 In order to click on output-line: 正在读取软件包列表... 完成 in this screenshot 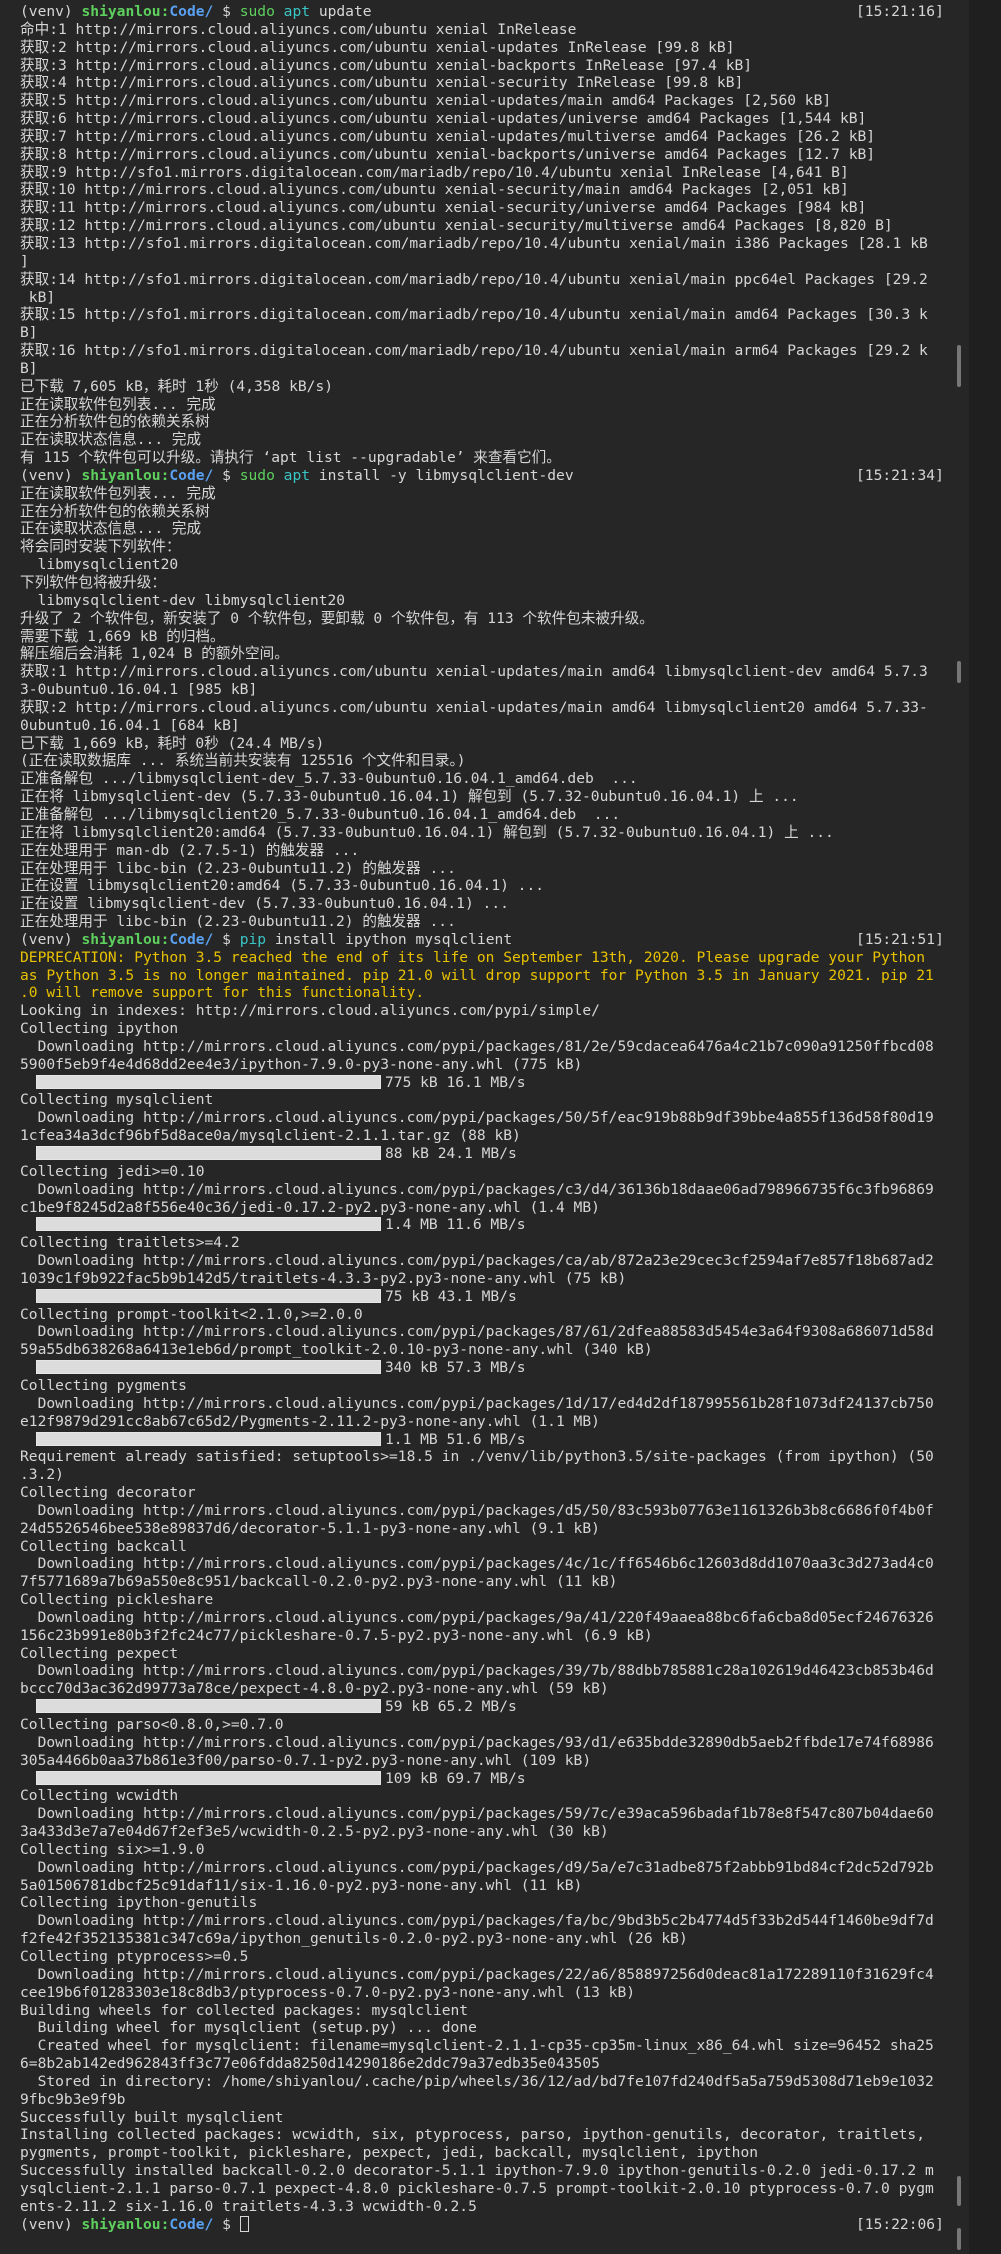, I will do `click(118, 493)`.